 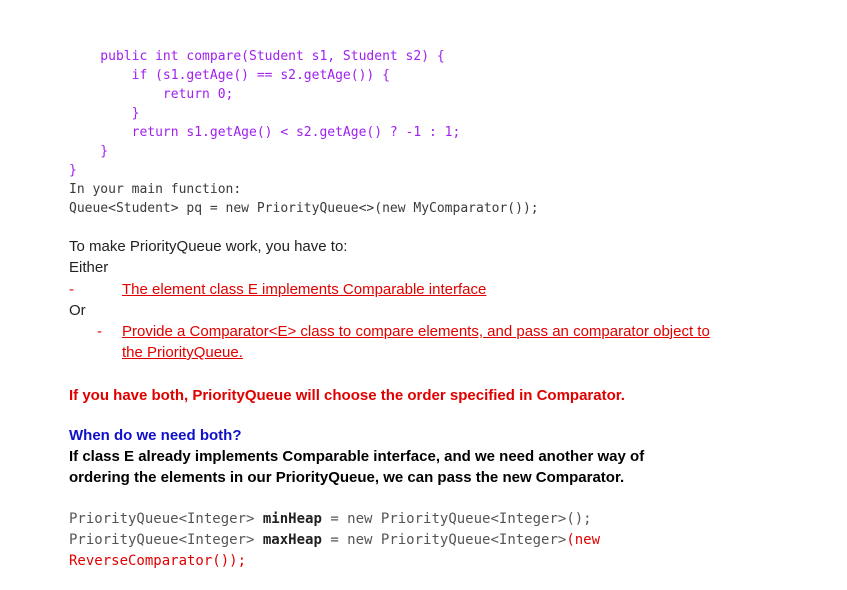 What do you see at coordinates (229, 75) in the screenshot?
I see `code-line: if (s1.getAge() == s2.getAge()) {` at bounding box center [229, 75].